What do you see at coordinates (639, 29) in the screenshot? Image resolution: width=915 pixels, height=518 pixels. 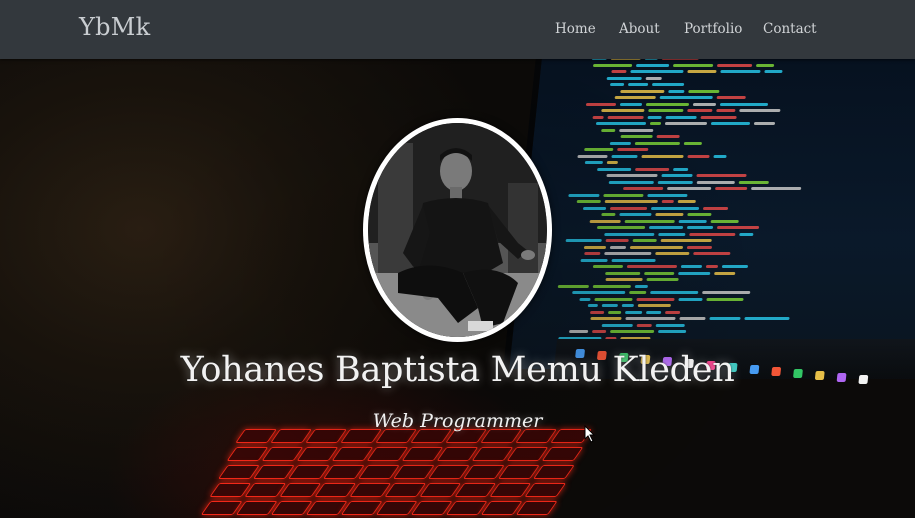 I see `nav-link-about: About` at bounding box center [639, 29].